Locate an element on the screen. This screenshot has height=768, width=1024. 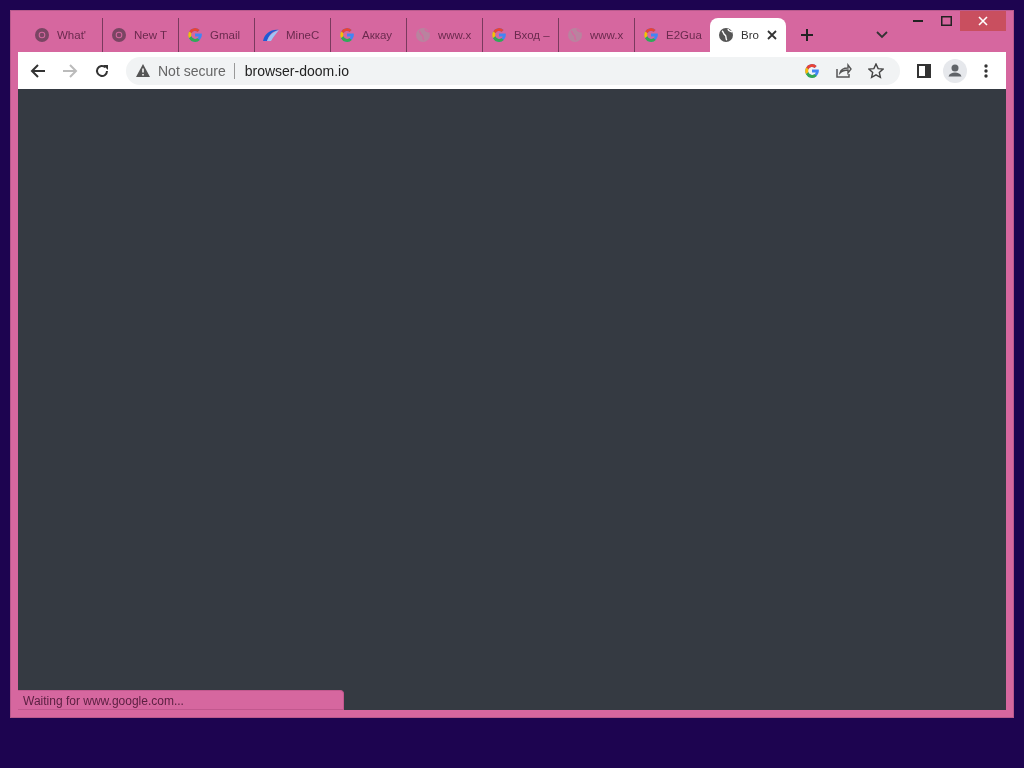
tab-title: Вход – is located at coordinates (532, 35).